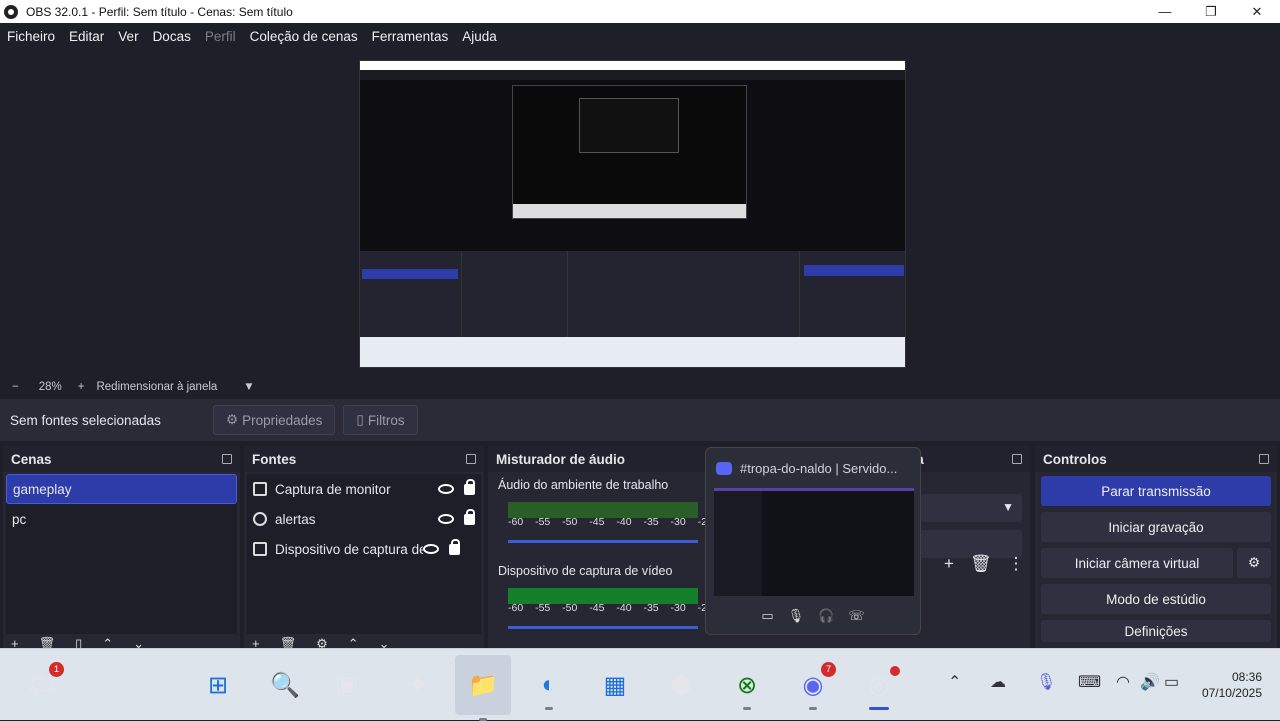 This screenshot has width=1280, height=721. Describe the element at coordinates (1257, 11) in the screenshot. I see `close-button: ✕` at that location.